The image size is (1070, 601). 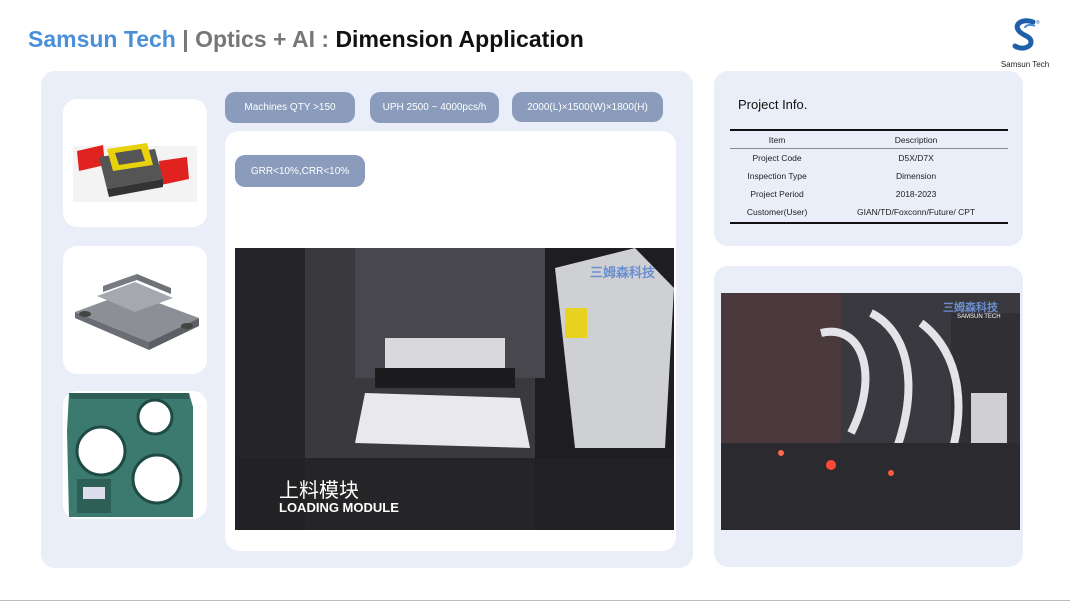 What do you see at coordinates (319, 491) in the screenshot?
I see `video-caption-cn: 上料模块` at bounding box center [319, 491].